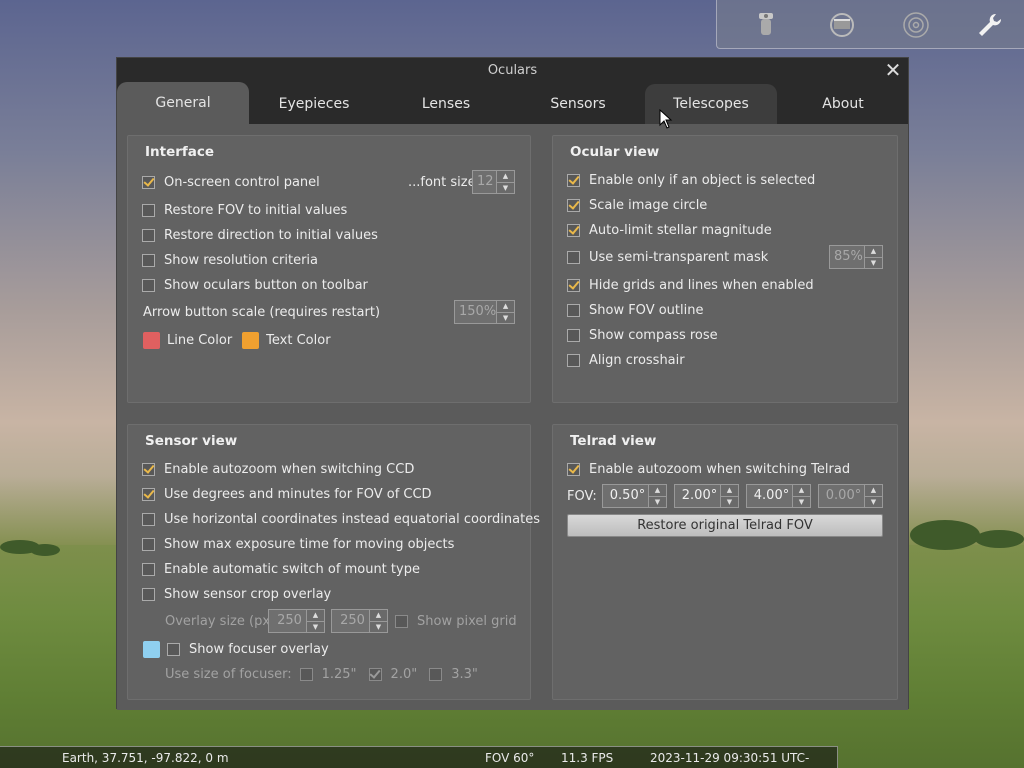 The image size is (1024, 768). I want to click on mask-opacity-spinbox: 85% ▲ ▼, so click(856, 257).